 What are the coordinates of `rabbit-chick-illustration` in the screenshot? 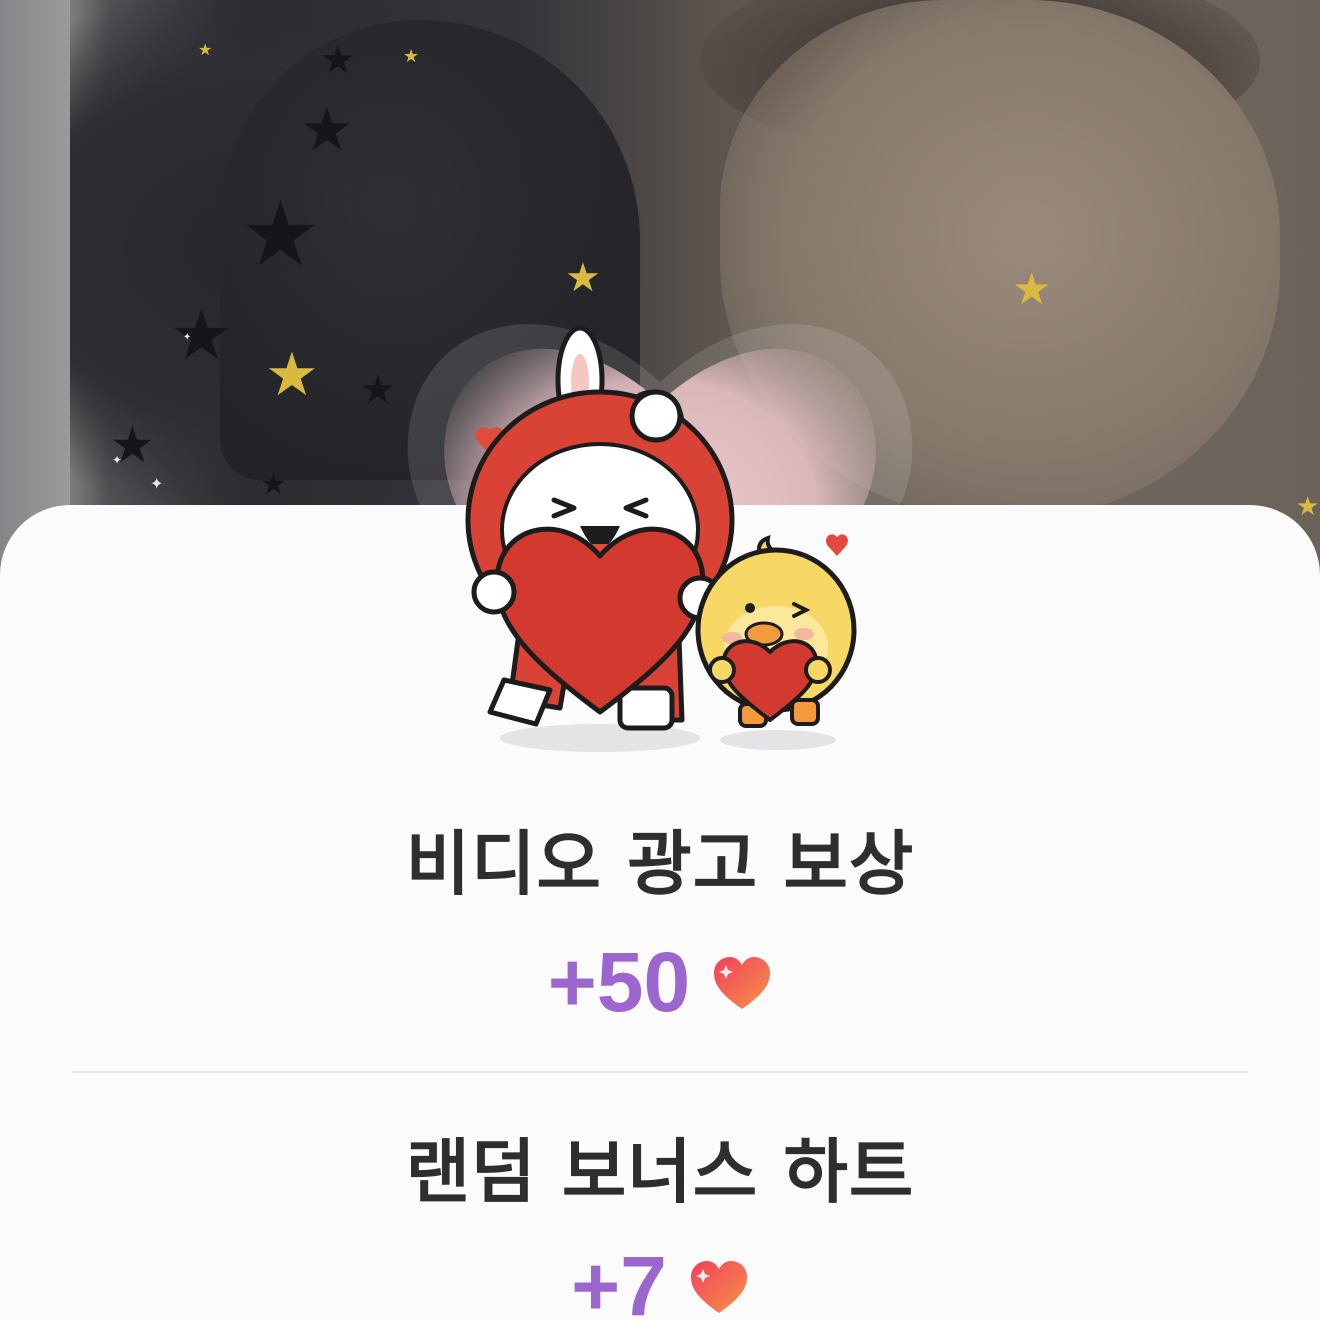 It's located at (661, 538).